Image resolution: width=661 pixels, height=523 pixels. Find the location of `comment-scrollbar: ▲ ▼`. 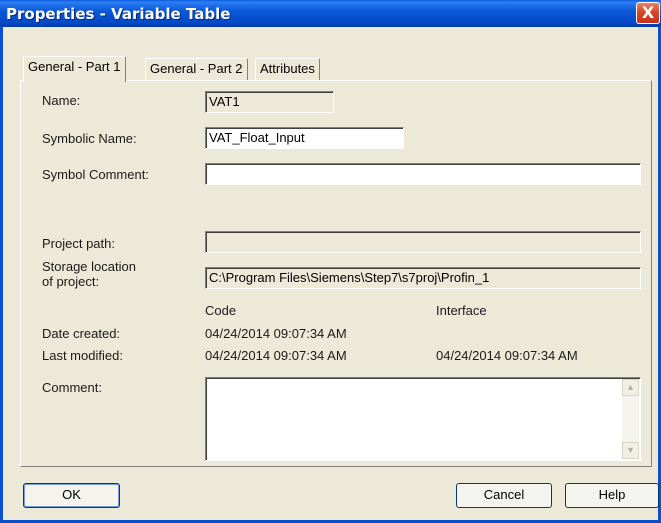

comment-scrollbar: ▲ ▼ is located at coordinates (630, 419).